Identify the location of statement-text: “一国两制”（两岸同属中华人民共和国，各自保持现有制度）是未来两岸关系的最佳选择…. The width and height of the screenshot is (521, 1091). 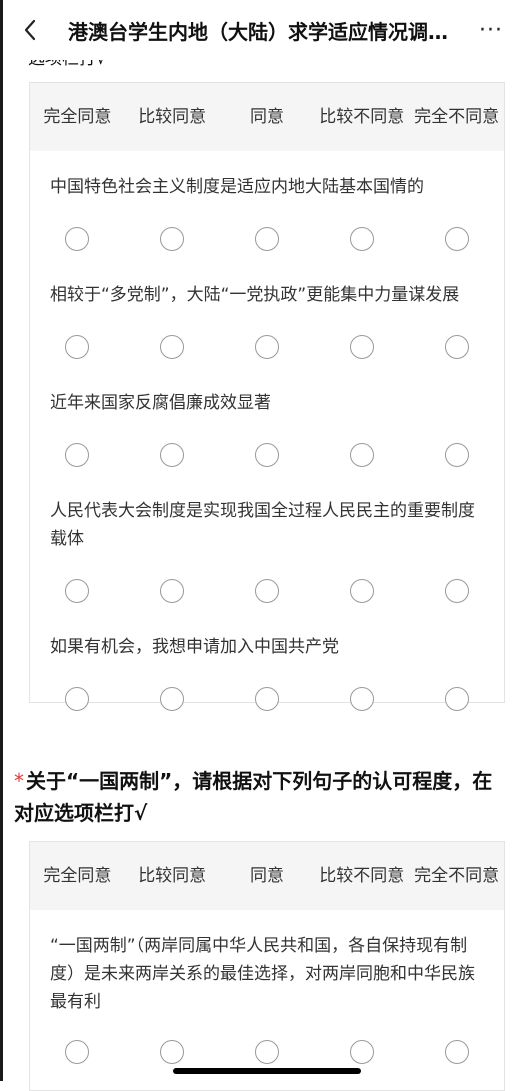
(262, 974).